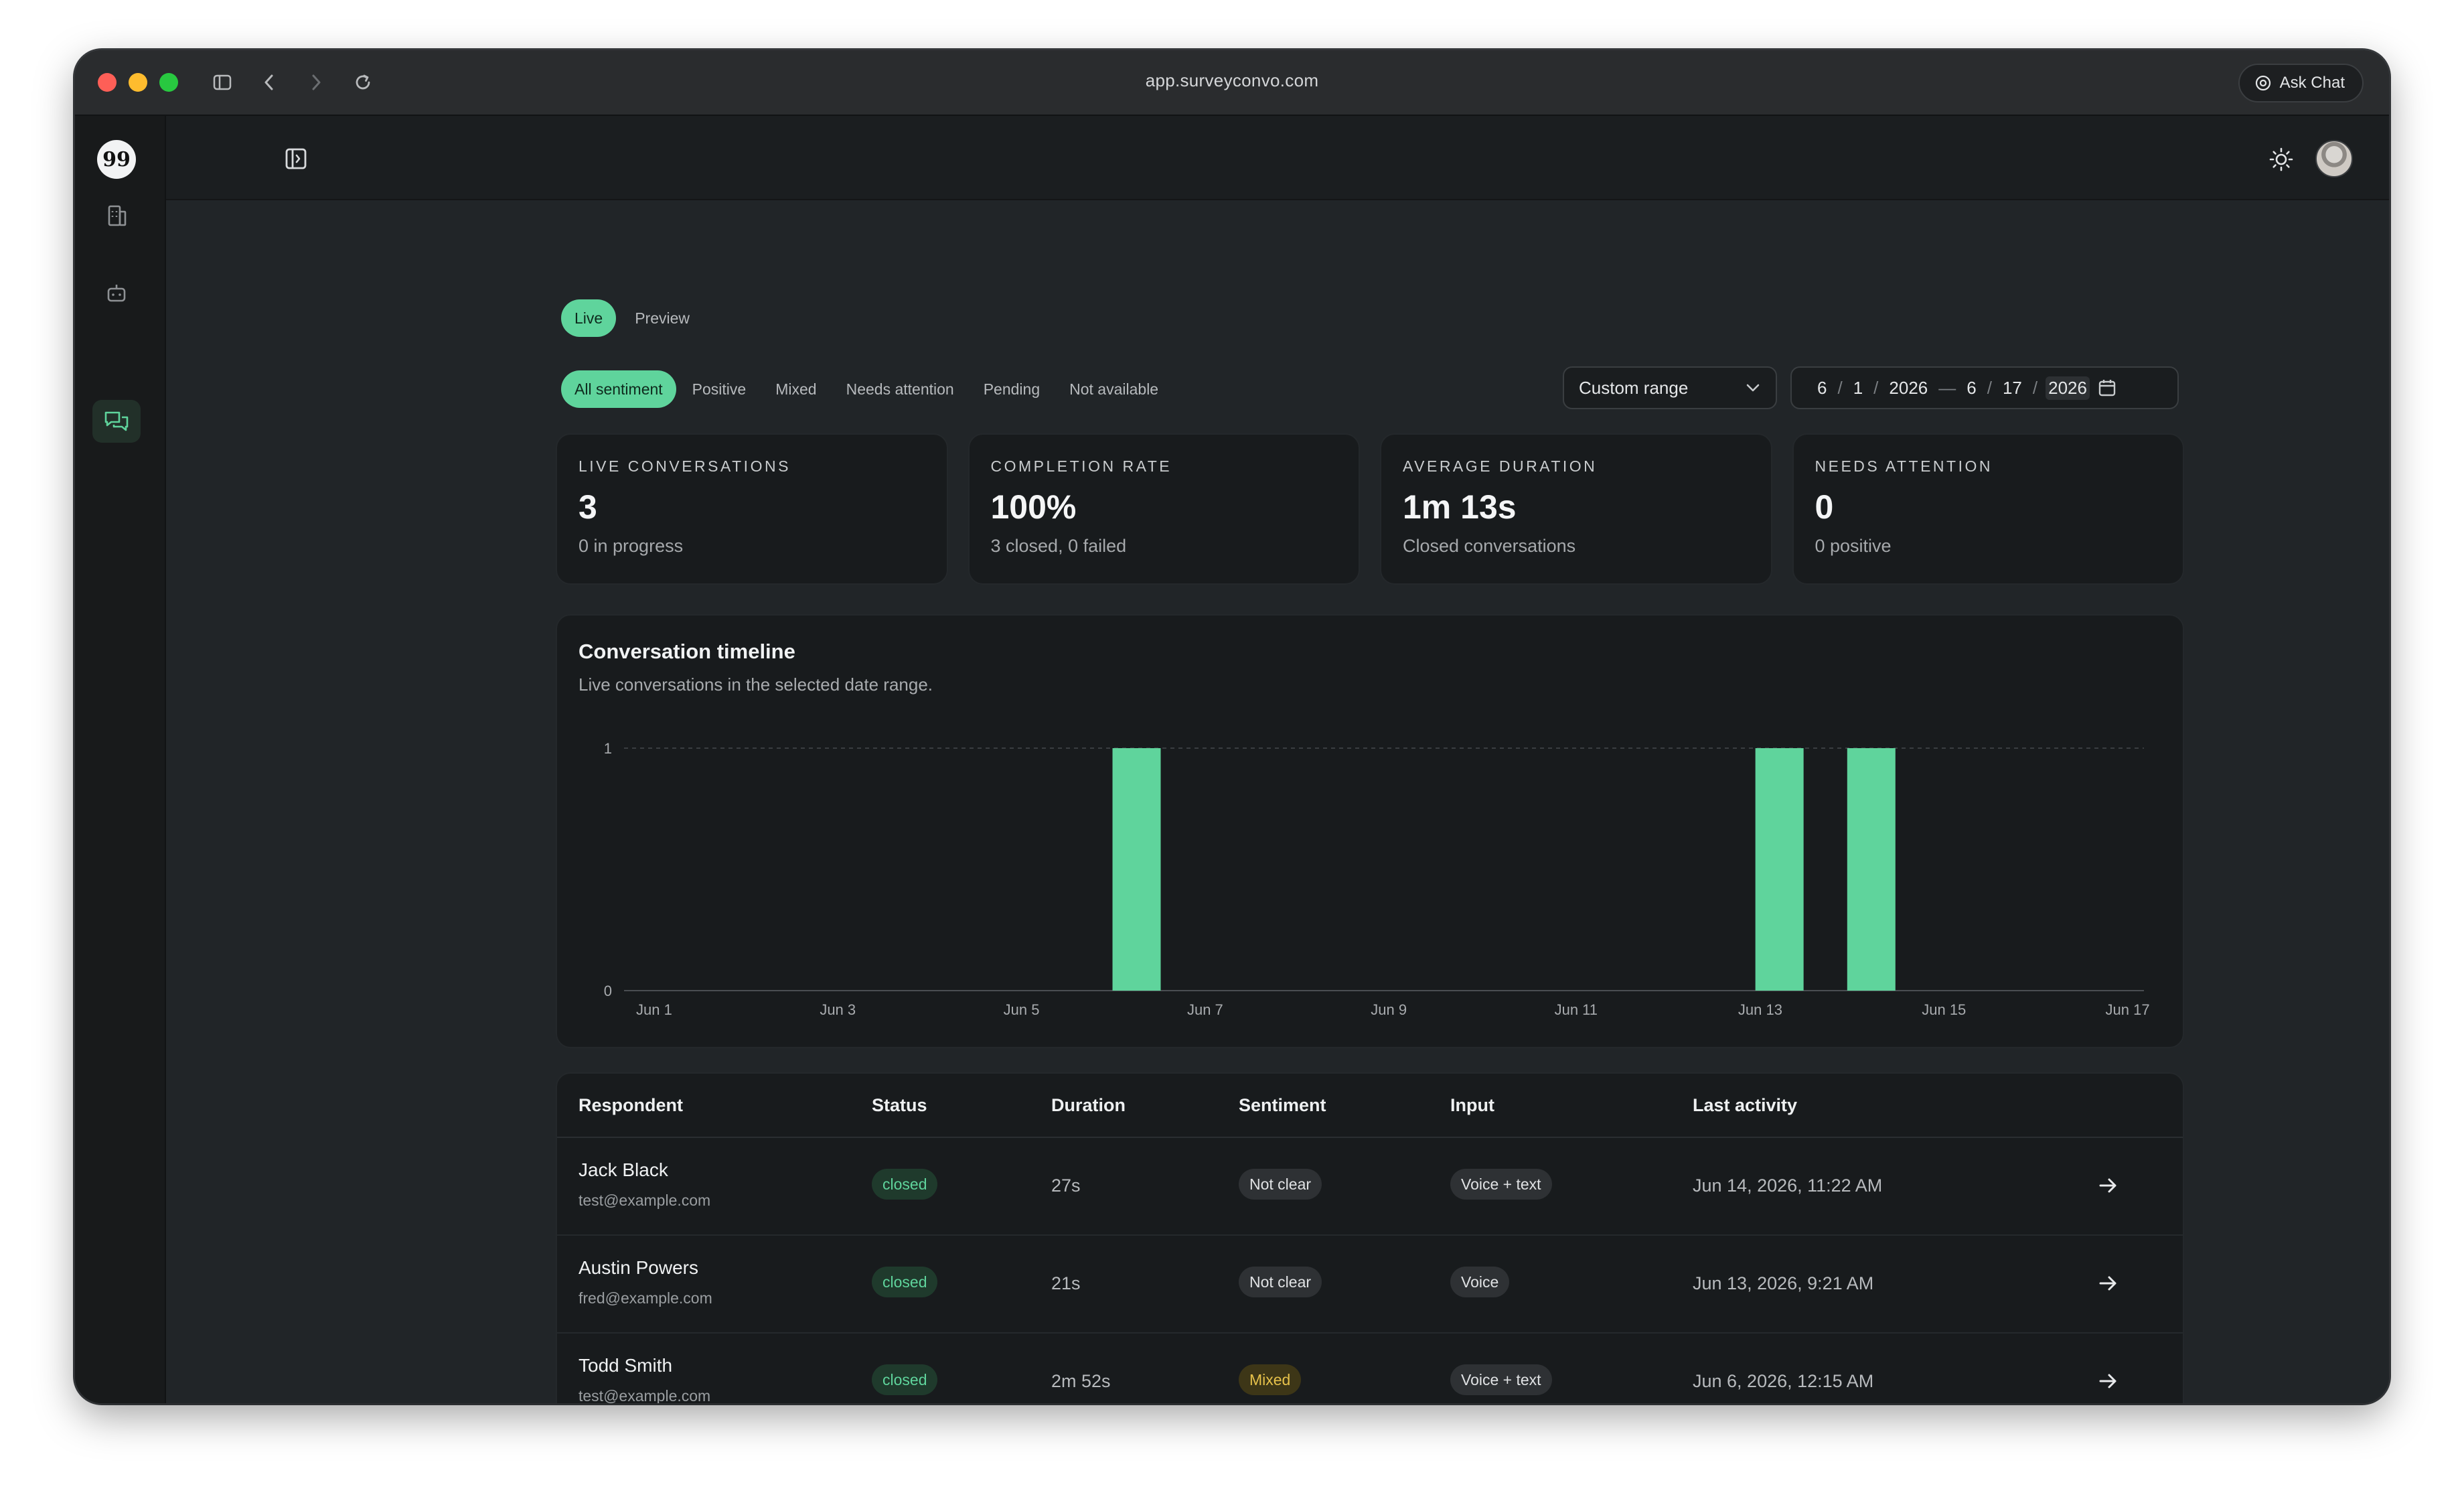  I want to click on filter-all-sentiment: All sentiment, so click(618, 389).